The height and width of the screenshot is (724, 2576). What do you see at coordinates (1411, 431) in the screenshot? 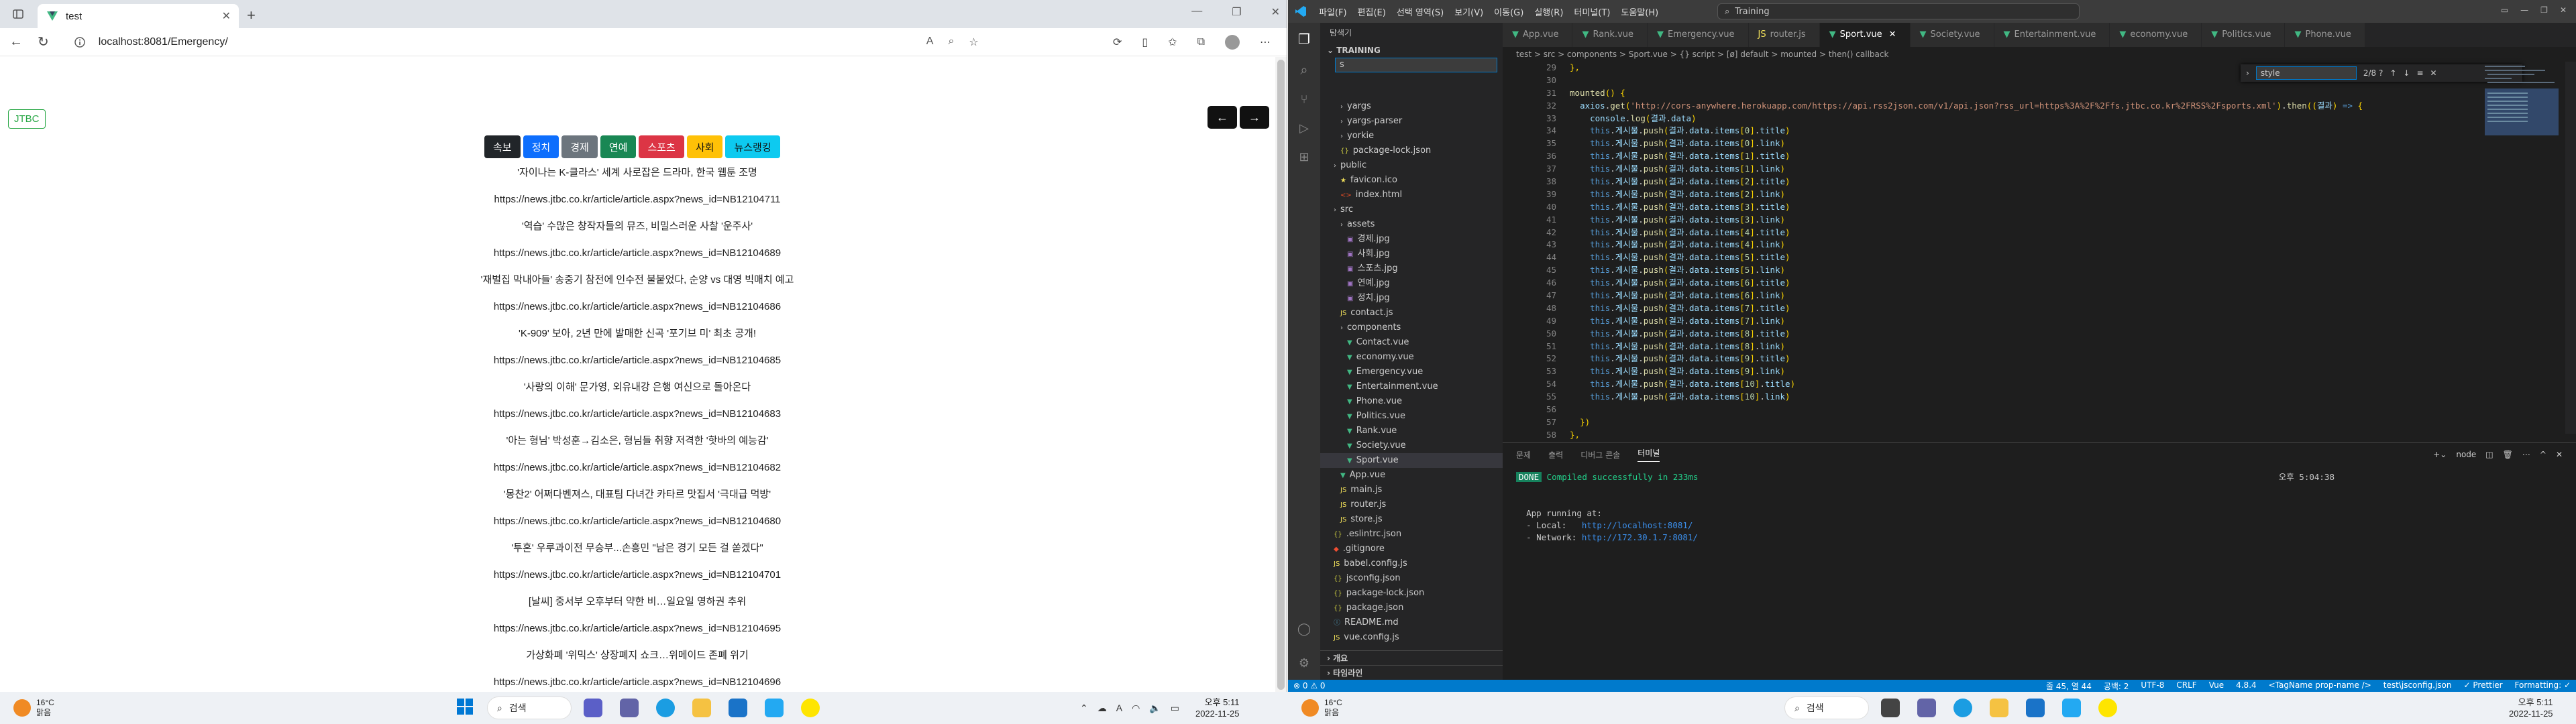
I see `tree-file: ▼ Rank.vue` at bounding box center [1411, 431].